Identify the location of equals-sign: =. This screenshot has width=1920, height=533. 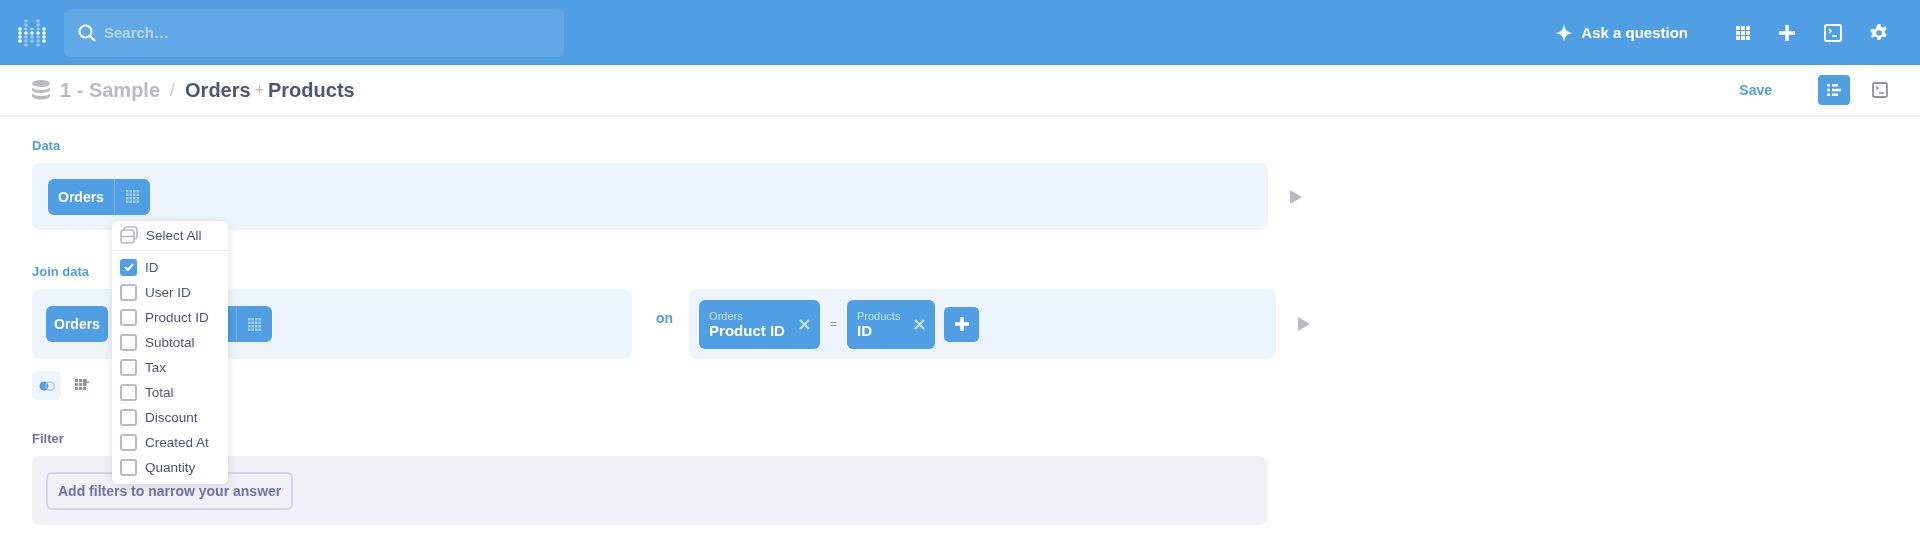
(833, 324).